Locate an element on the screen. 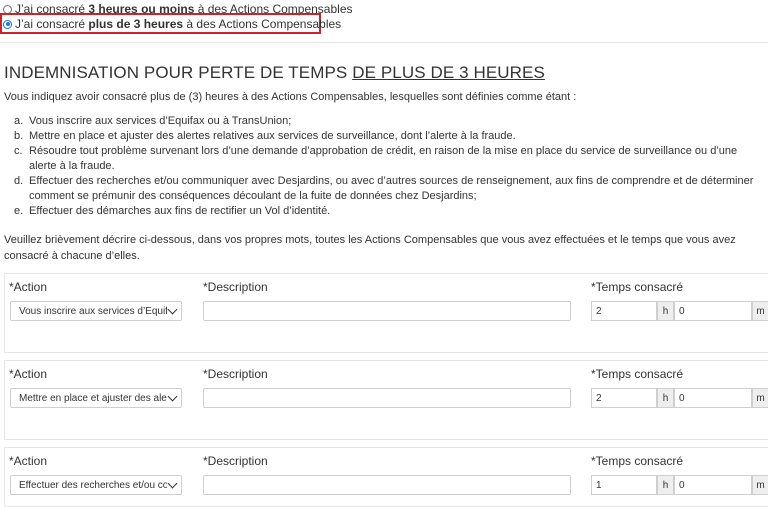  action-select: Mettre en place et ajuster des alertes is located at coordinates (96, 398).